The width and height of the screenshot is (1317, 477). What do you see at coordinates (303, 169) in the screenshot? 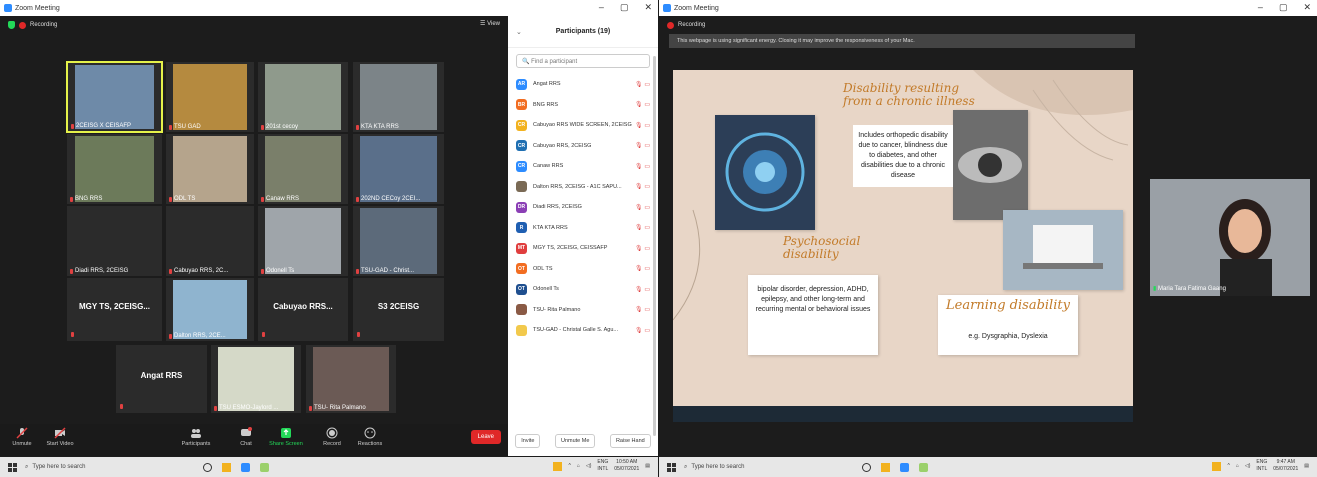
I see `video-tile: Canaw RRS` at bounding box center [303, 169].